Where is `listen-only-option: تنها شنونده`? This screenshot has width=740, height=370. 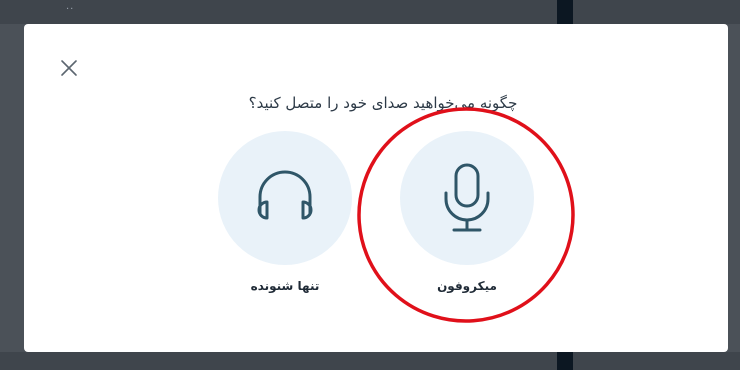 listen-only-option: تنها شنونده is located at coordinates (285, 212).